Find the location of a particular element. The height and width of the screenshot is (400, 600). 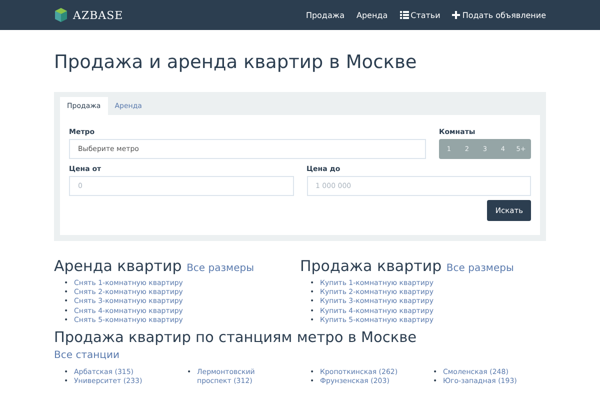

section-title: Продажа квартир по станциям метро в Москве is located at coordinates (235, 338).